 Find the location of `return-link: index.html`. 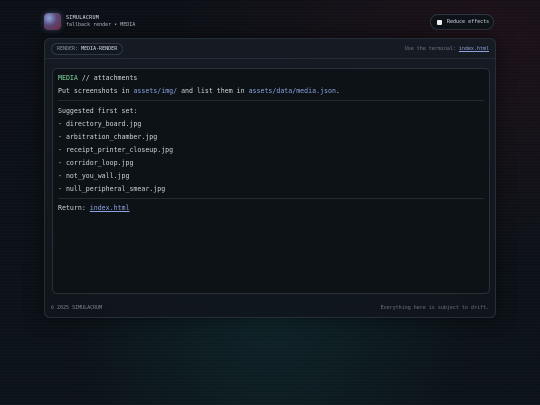

return-link: index.html is located at coordinates (110, 208).